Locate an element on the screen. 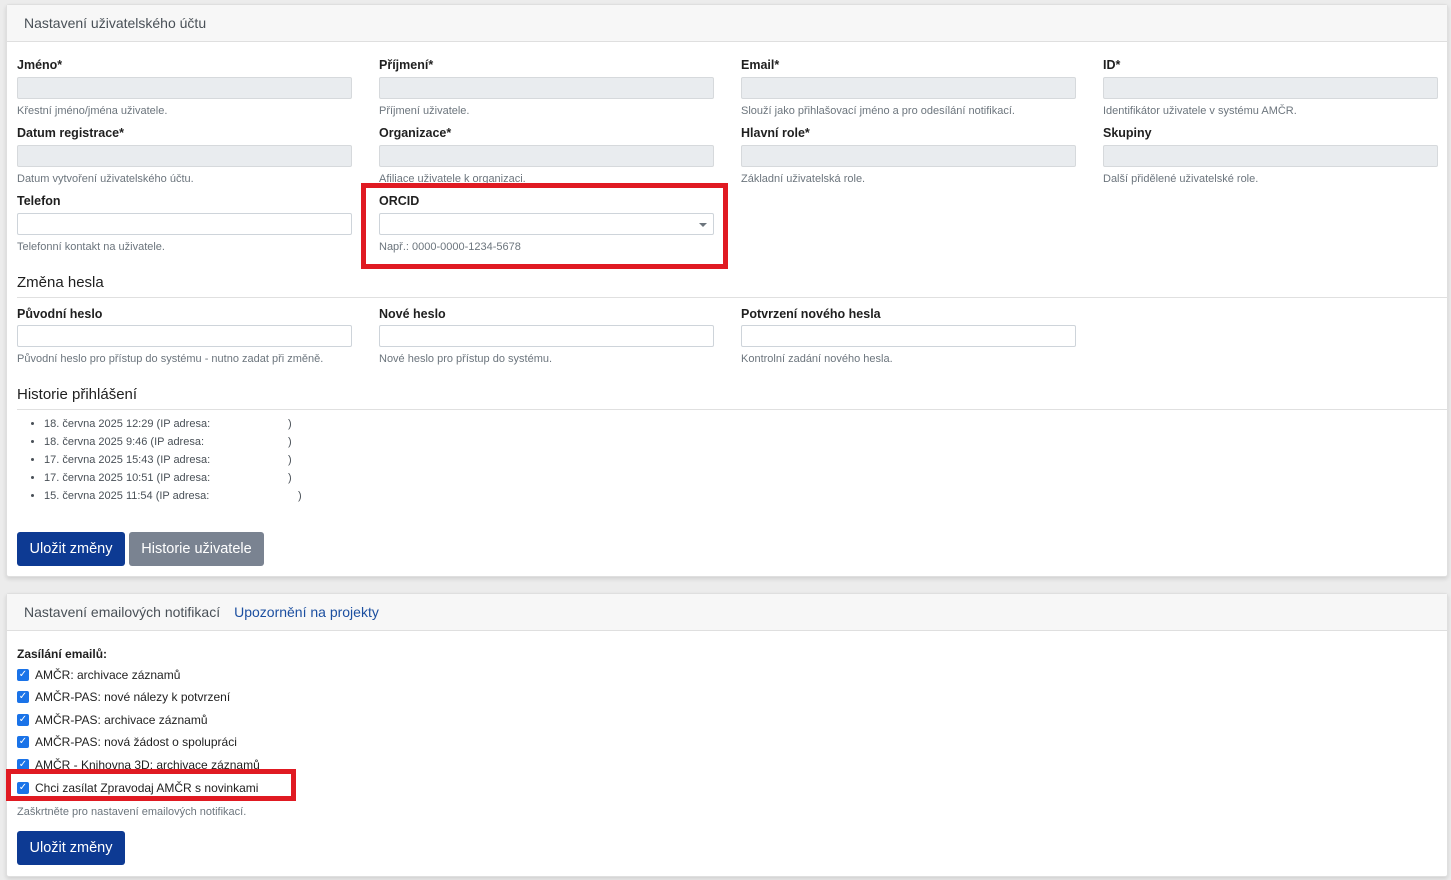 The height and width of the screenshot is (880, 1451). jmeno-field is located at coordinates (184, 88).